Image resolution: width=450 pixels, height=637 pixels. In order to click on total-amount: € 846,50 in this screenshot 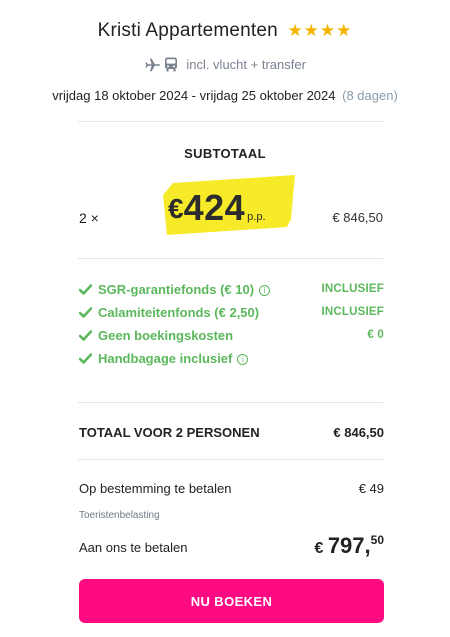, I will do `click(358, 432)`.